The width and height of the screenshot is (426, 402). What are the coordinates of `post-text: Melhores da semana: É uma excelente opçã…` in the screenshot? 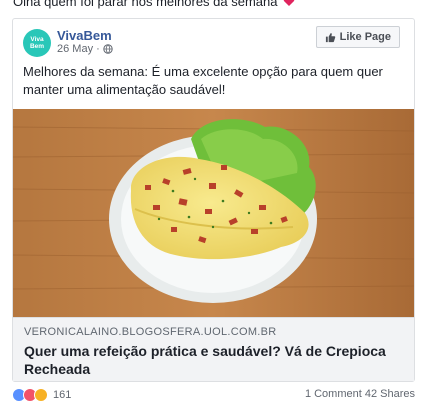 It's located at (203, 80).